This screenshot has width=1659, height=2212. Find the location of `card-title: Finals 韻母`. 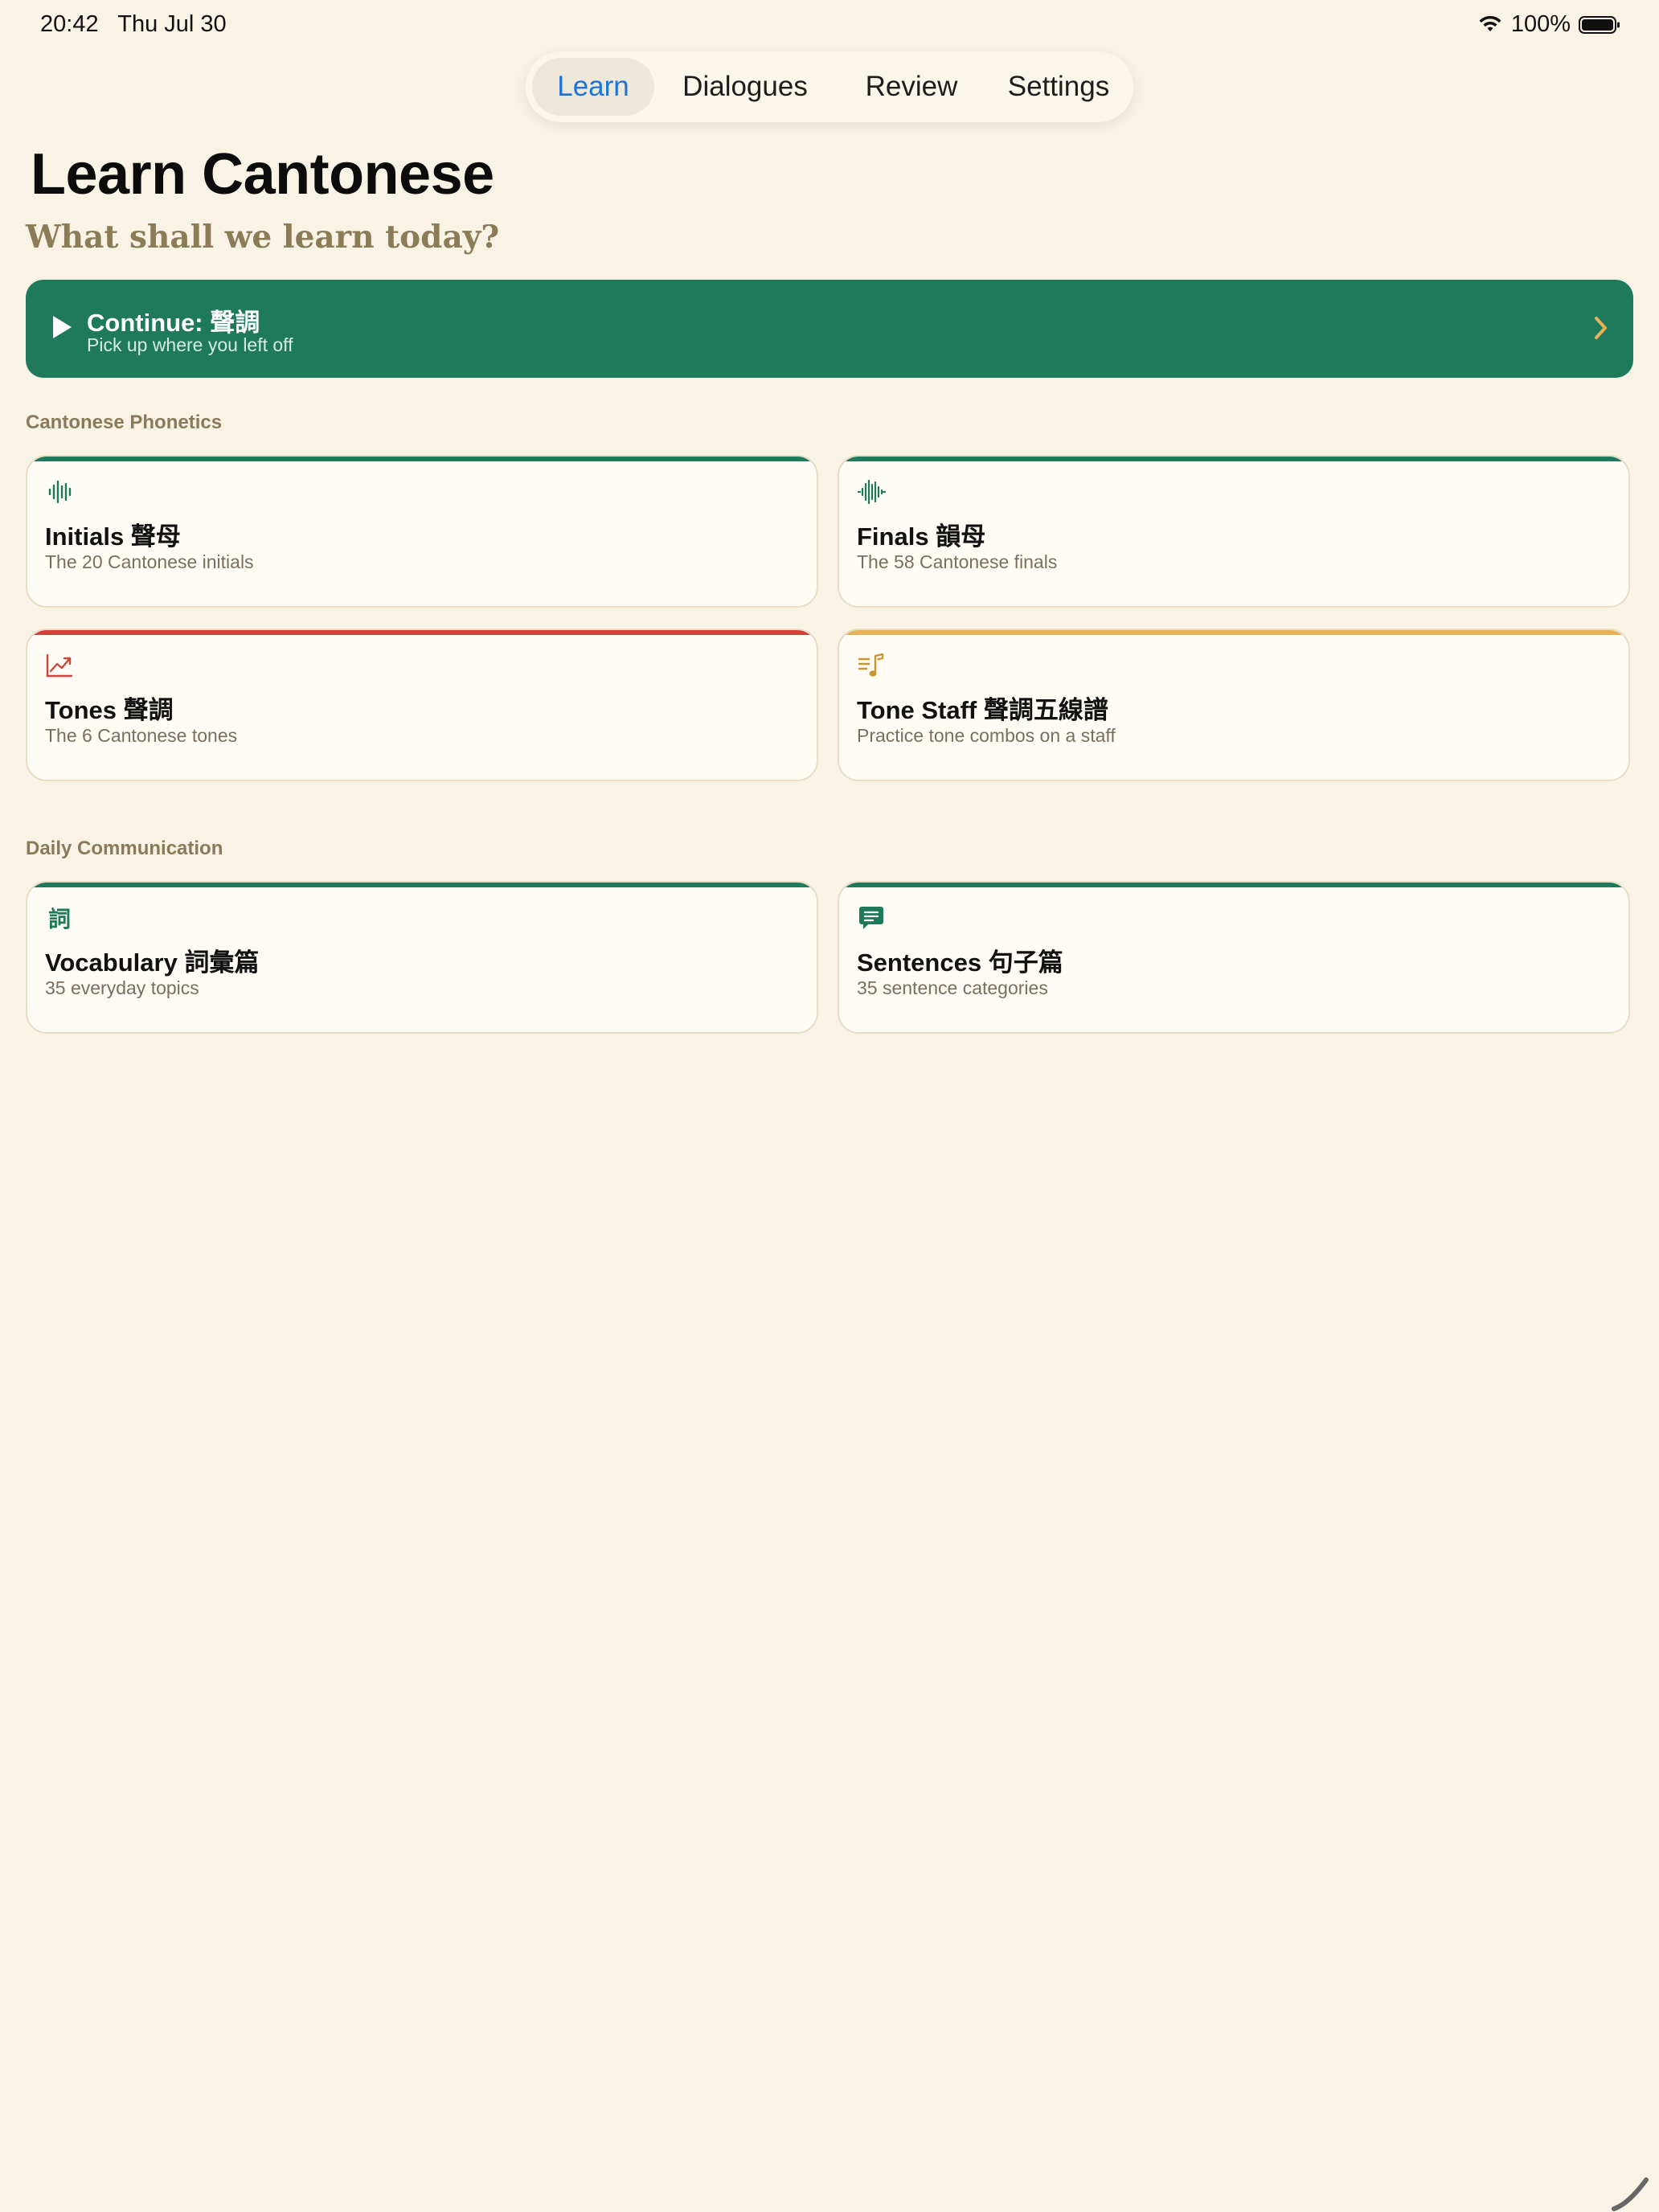

card-title: Finals 韻母 is located at coordinates (921, 536).